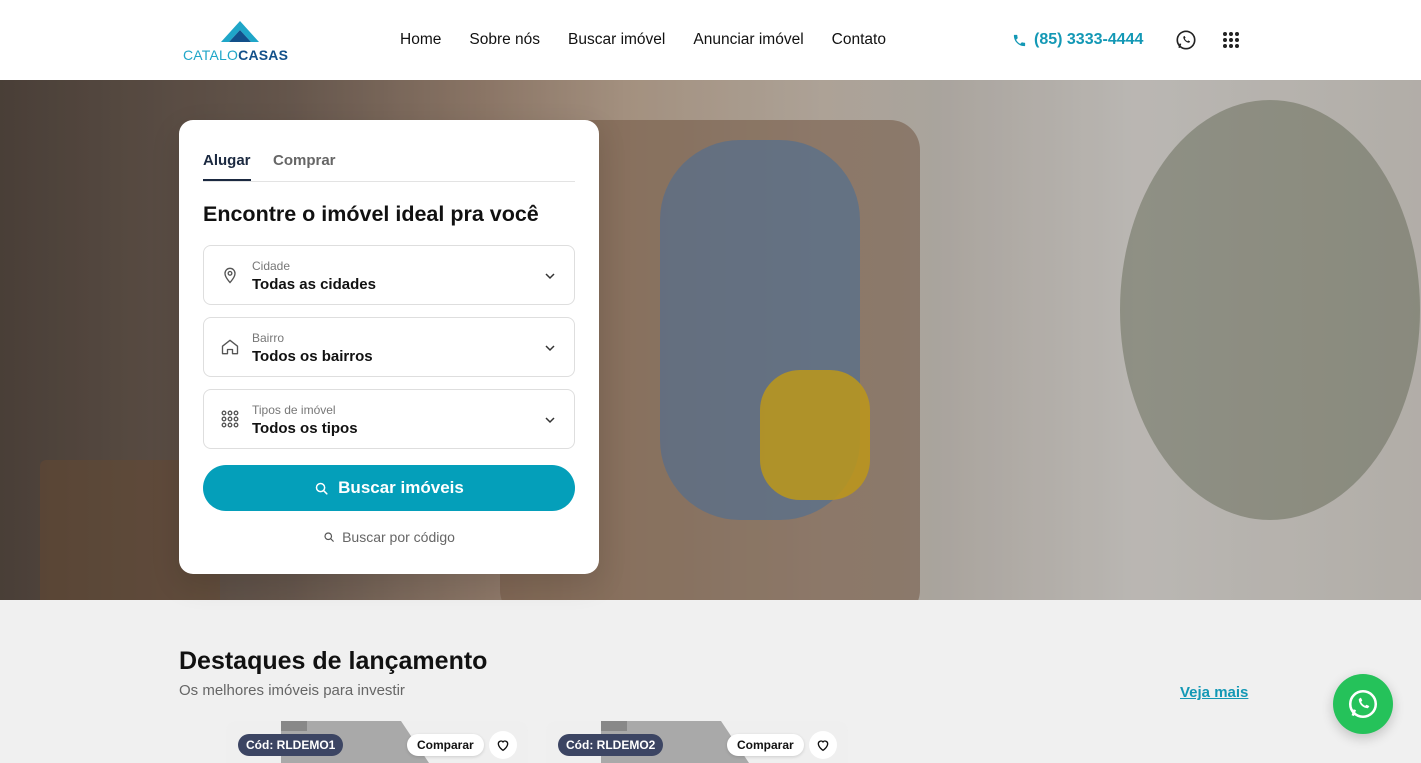  What do you see at coordinates (268, 338) in the screenshot?
I see `neighborhood-label: Bairro` at bounding box center [268, 338].